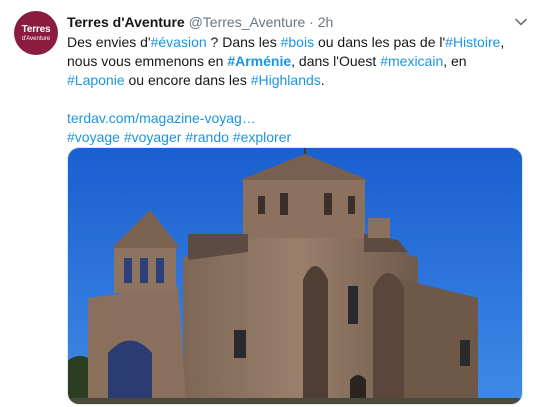  What do you see at coordinates (36, 38) in the screenshot?
I see `avatar-logo-subtext: d'Aventure` at bounding box center [36, 38].